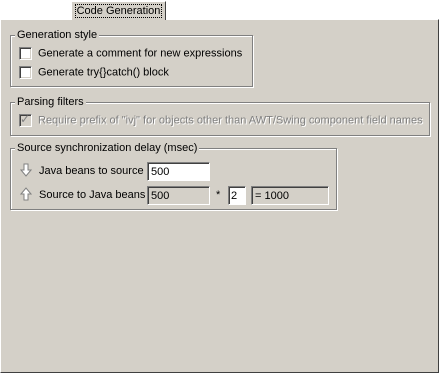 The width and height of the screenshot is (439, 373). What do you see at coordinates (140, 53) in the screenshot?
I see `comment-new-expressions-label: Generate a comment for new expressions` at bounding box center [140, 53].